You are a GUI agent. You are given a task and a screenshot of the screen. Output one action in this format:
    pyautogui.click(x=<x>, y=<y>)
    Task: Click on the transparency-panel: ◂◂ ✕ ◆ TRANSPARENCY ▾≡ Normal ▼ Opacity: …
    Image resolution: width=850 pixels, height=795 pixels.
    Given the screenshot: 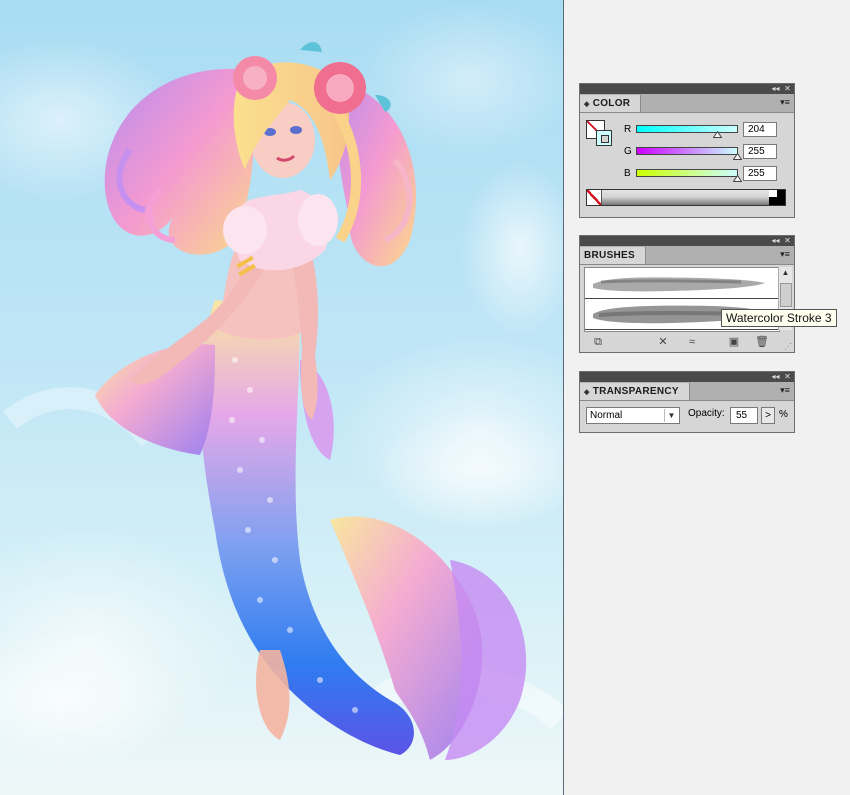 What is the action you would take?
    pyautogui.click(x=687, y=402)
    